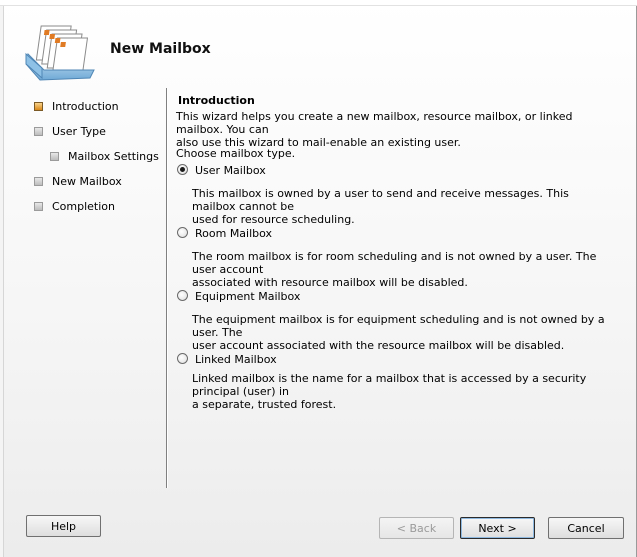  Describe the element at coordinates (182, 358) in the screenshot. I see `radio-linked-mailbox` at that location.